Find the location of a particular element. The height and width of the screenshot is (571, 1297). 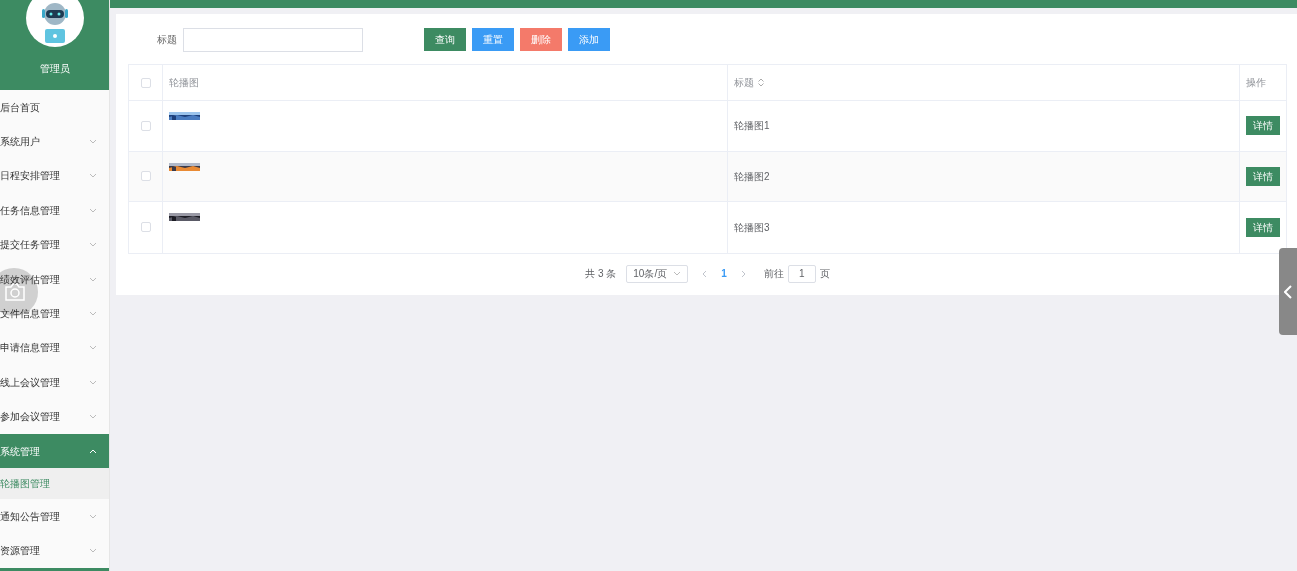

collapse-tab is located at coordinates (1288, 291).